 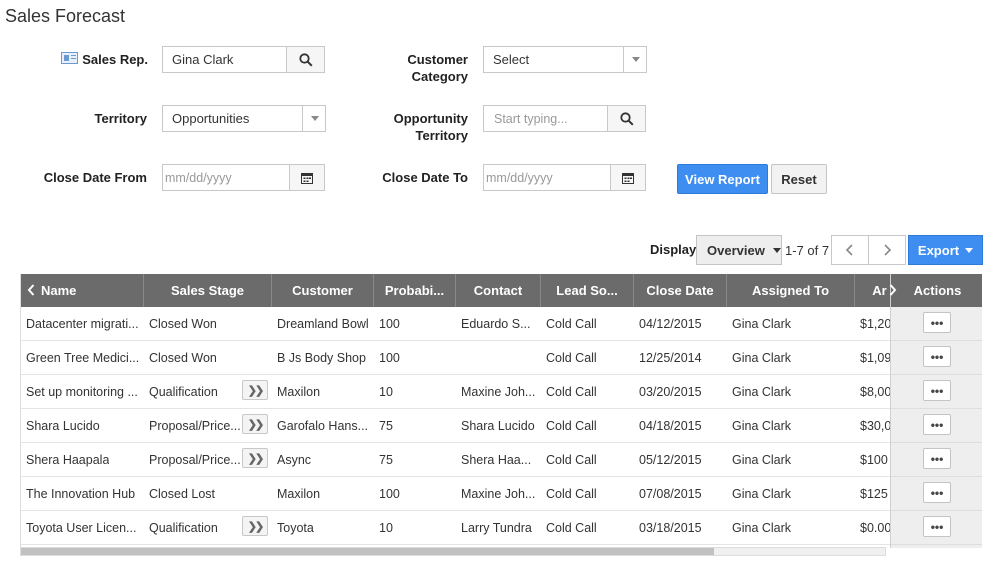 What do you see at coordinates (323, 290) in the screenshot?
I see `column-header-customer: Customer` at bounding box center [323, 290].